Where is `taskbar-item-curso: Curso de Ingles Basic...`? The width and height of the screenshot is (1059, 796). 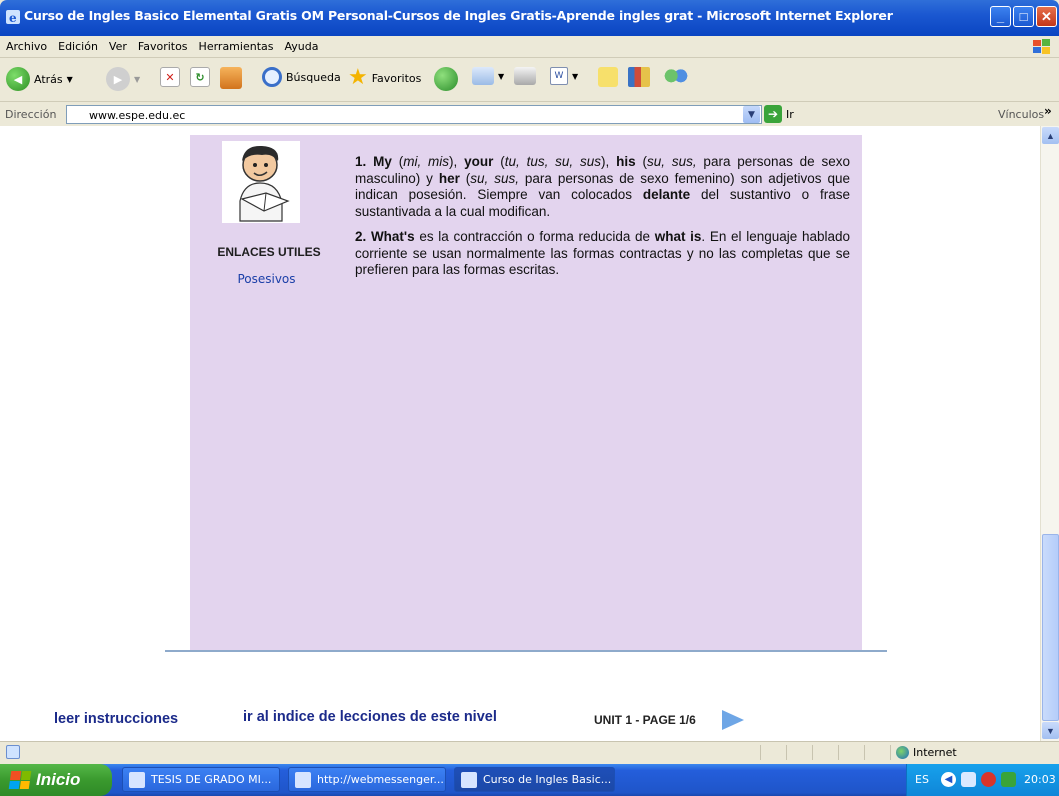
taskbar-item-curso: Curso de Ingles Basic... is located at coordinates (534, 779).